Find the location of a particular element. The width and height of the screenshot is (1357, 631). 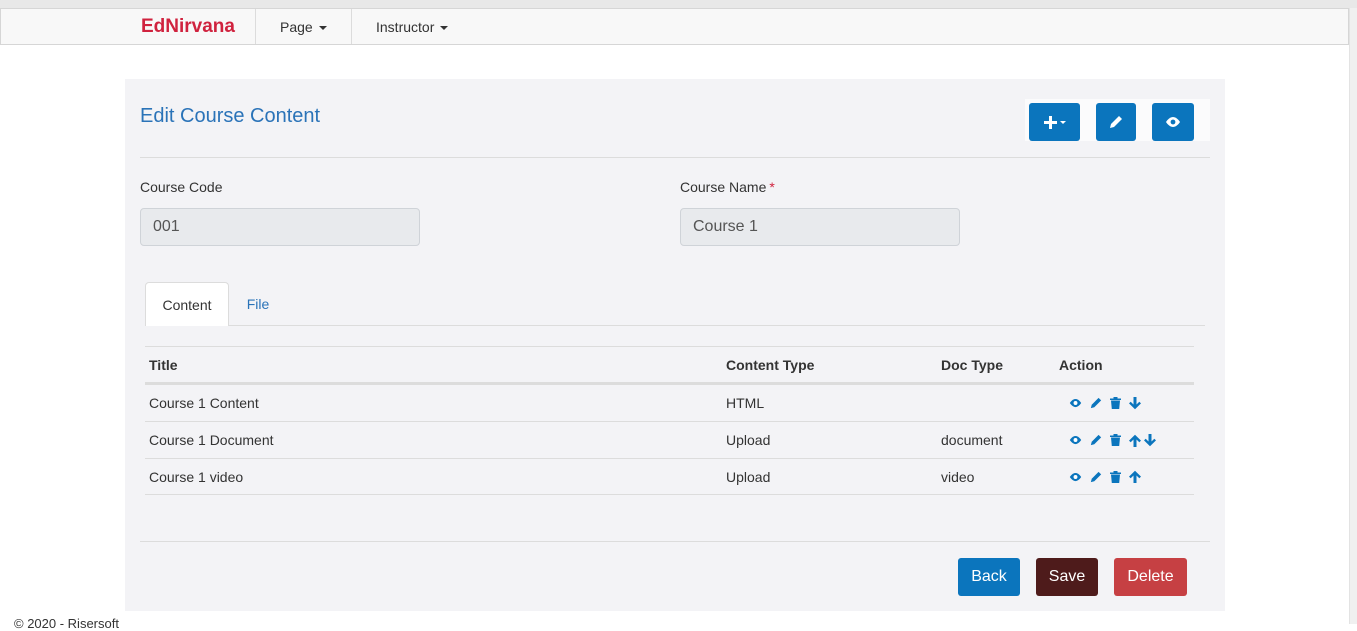

row-title: Course 1 Content is located at coordinates (204, 403).